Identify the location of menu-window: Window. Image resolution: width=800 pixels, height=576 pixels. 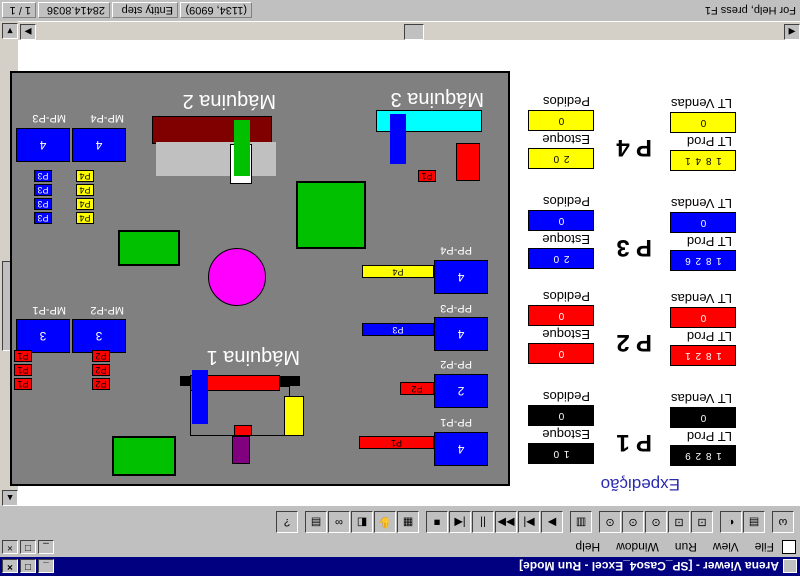
(637, 547).